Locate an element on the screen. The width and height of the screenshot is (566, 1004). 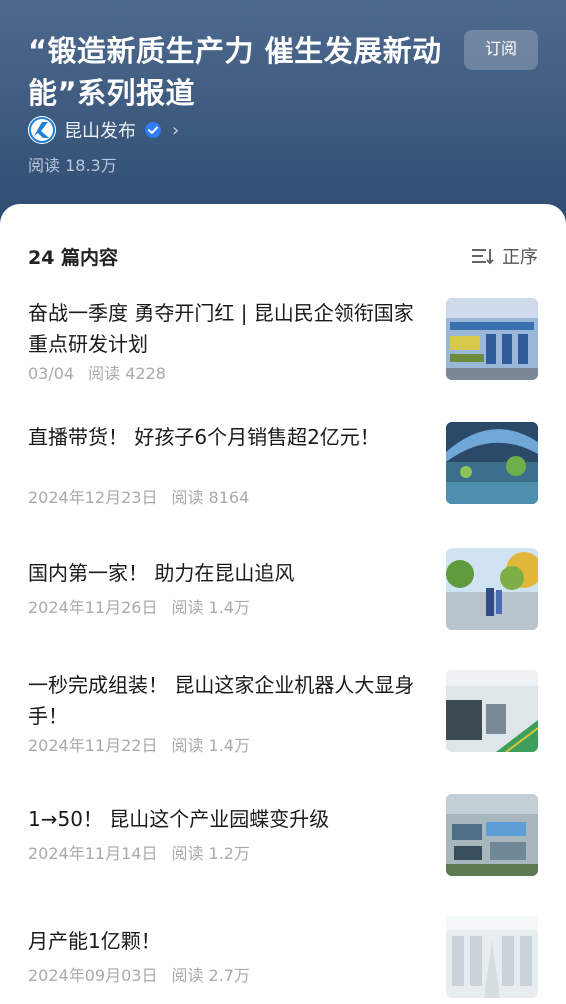
item-title: 奋战一季度 勇夺开门红 | 昆山民企领衔国家重点研发计划 is located at coordinates (221, 328).